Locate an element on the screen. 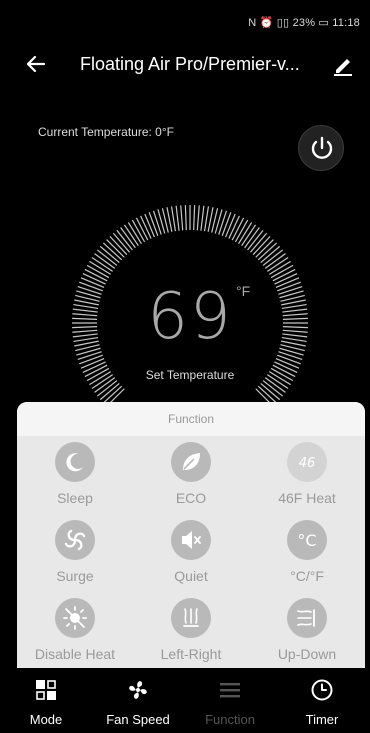  edit-button is located at coordinates (343, 65).